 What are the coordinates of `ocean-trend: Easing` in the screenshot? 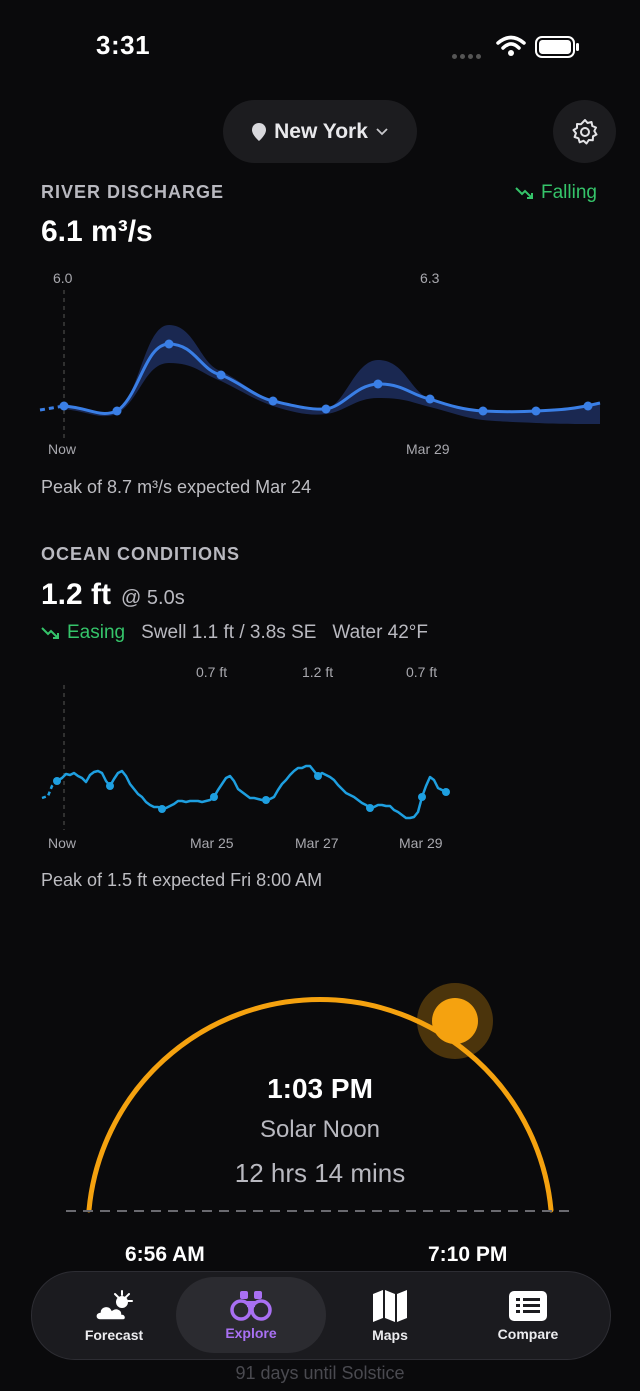 It's located at (83, 633).